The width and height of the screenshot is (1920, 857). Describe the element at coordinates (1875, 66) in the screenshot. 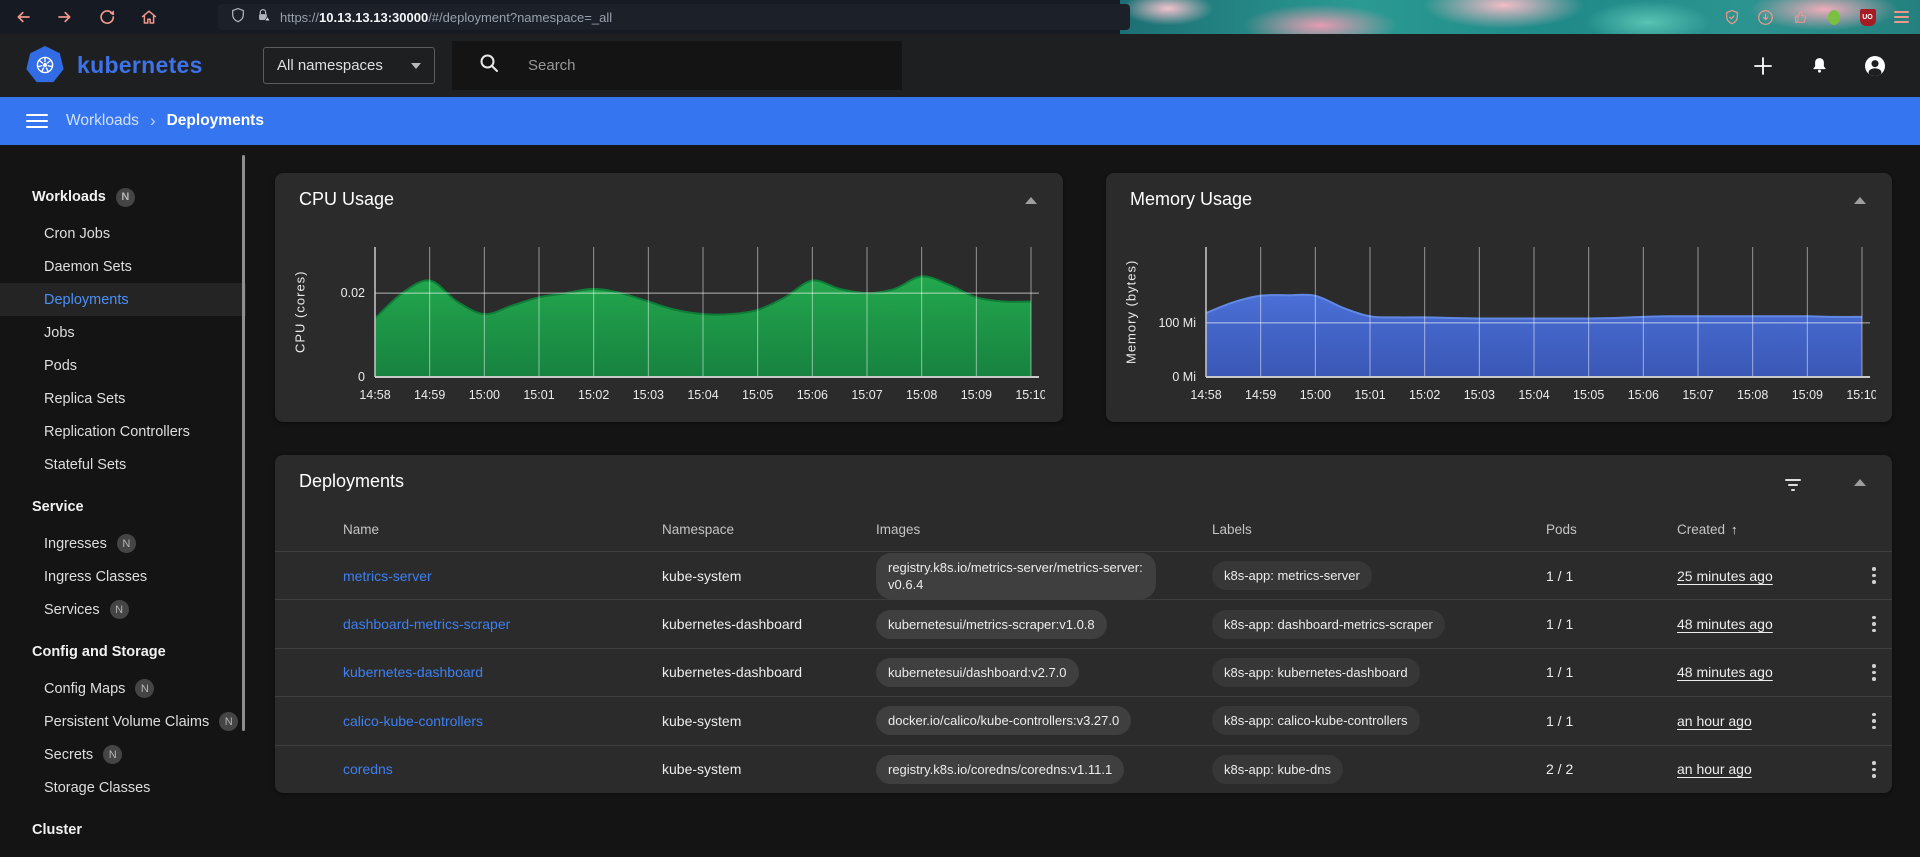

I see `account-icon` at that location.